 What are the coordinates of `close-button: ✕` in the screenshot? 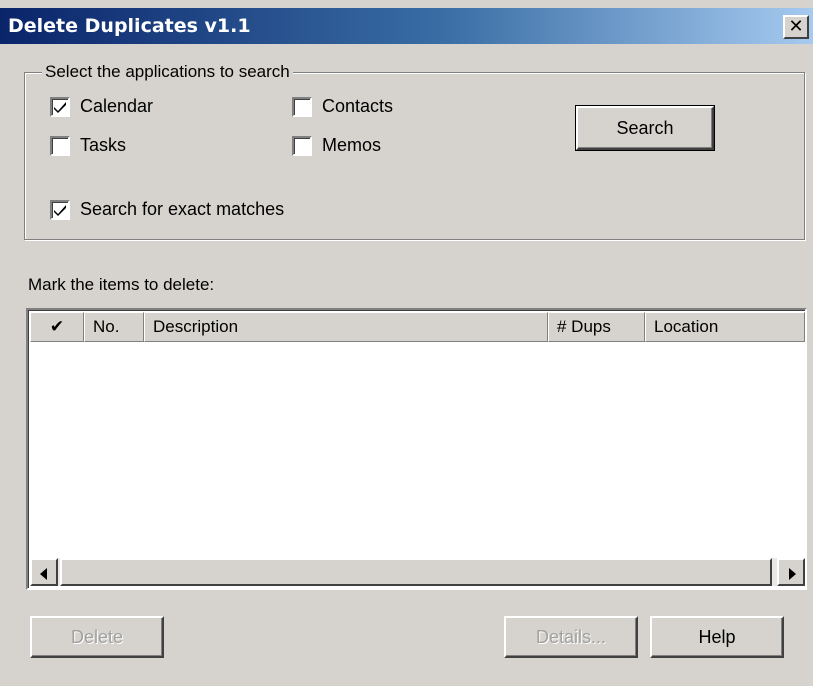 It's located at (796, 27).